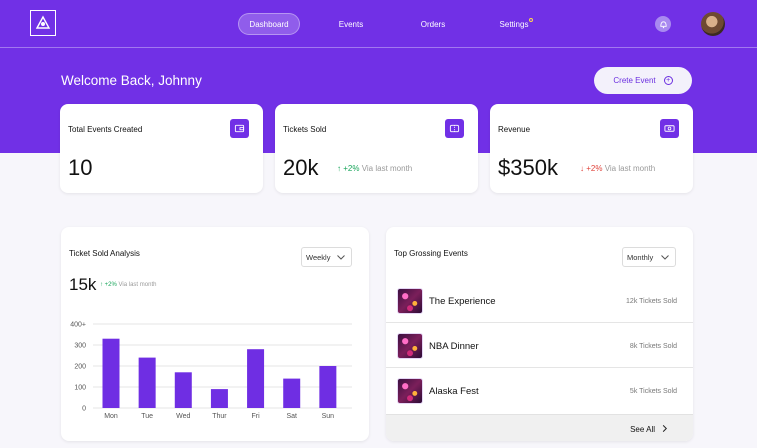 The image size is (757, 448). I want to click on nav-events: Events, so click(351, 24).